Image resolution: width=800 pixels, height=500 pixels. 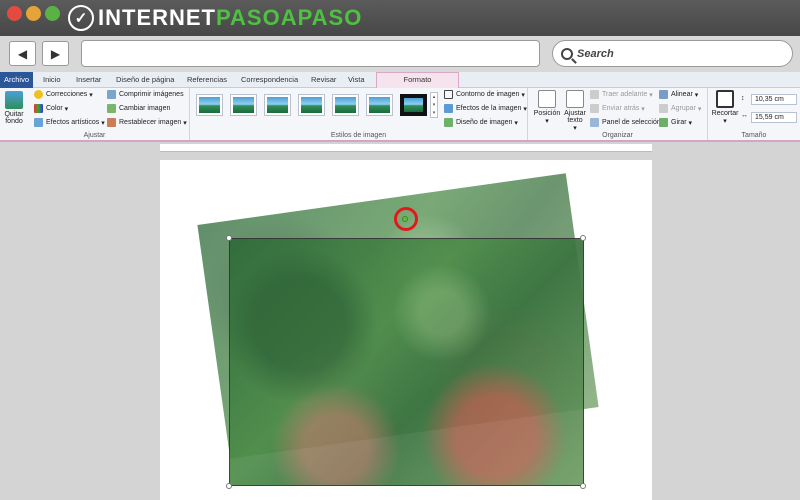 What do you see at coordinates (594, 108) in the screenshot?
I see `send-backward-icon` at bounding box center [594, 108].